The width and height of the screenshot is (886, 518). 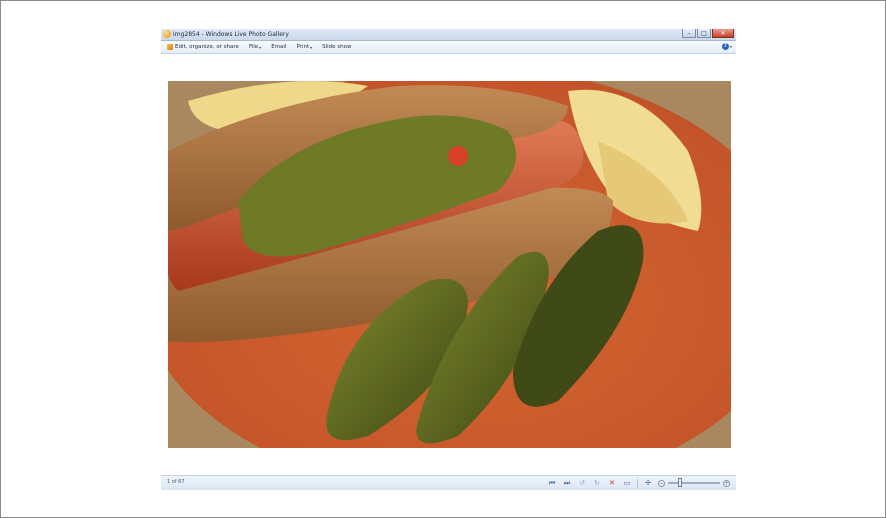 I want to click on zoom-out-button: −, so click(x=661, y=483).